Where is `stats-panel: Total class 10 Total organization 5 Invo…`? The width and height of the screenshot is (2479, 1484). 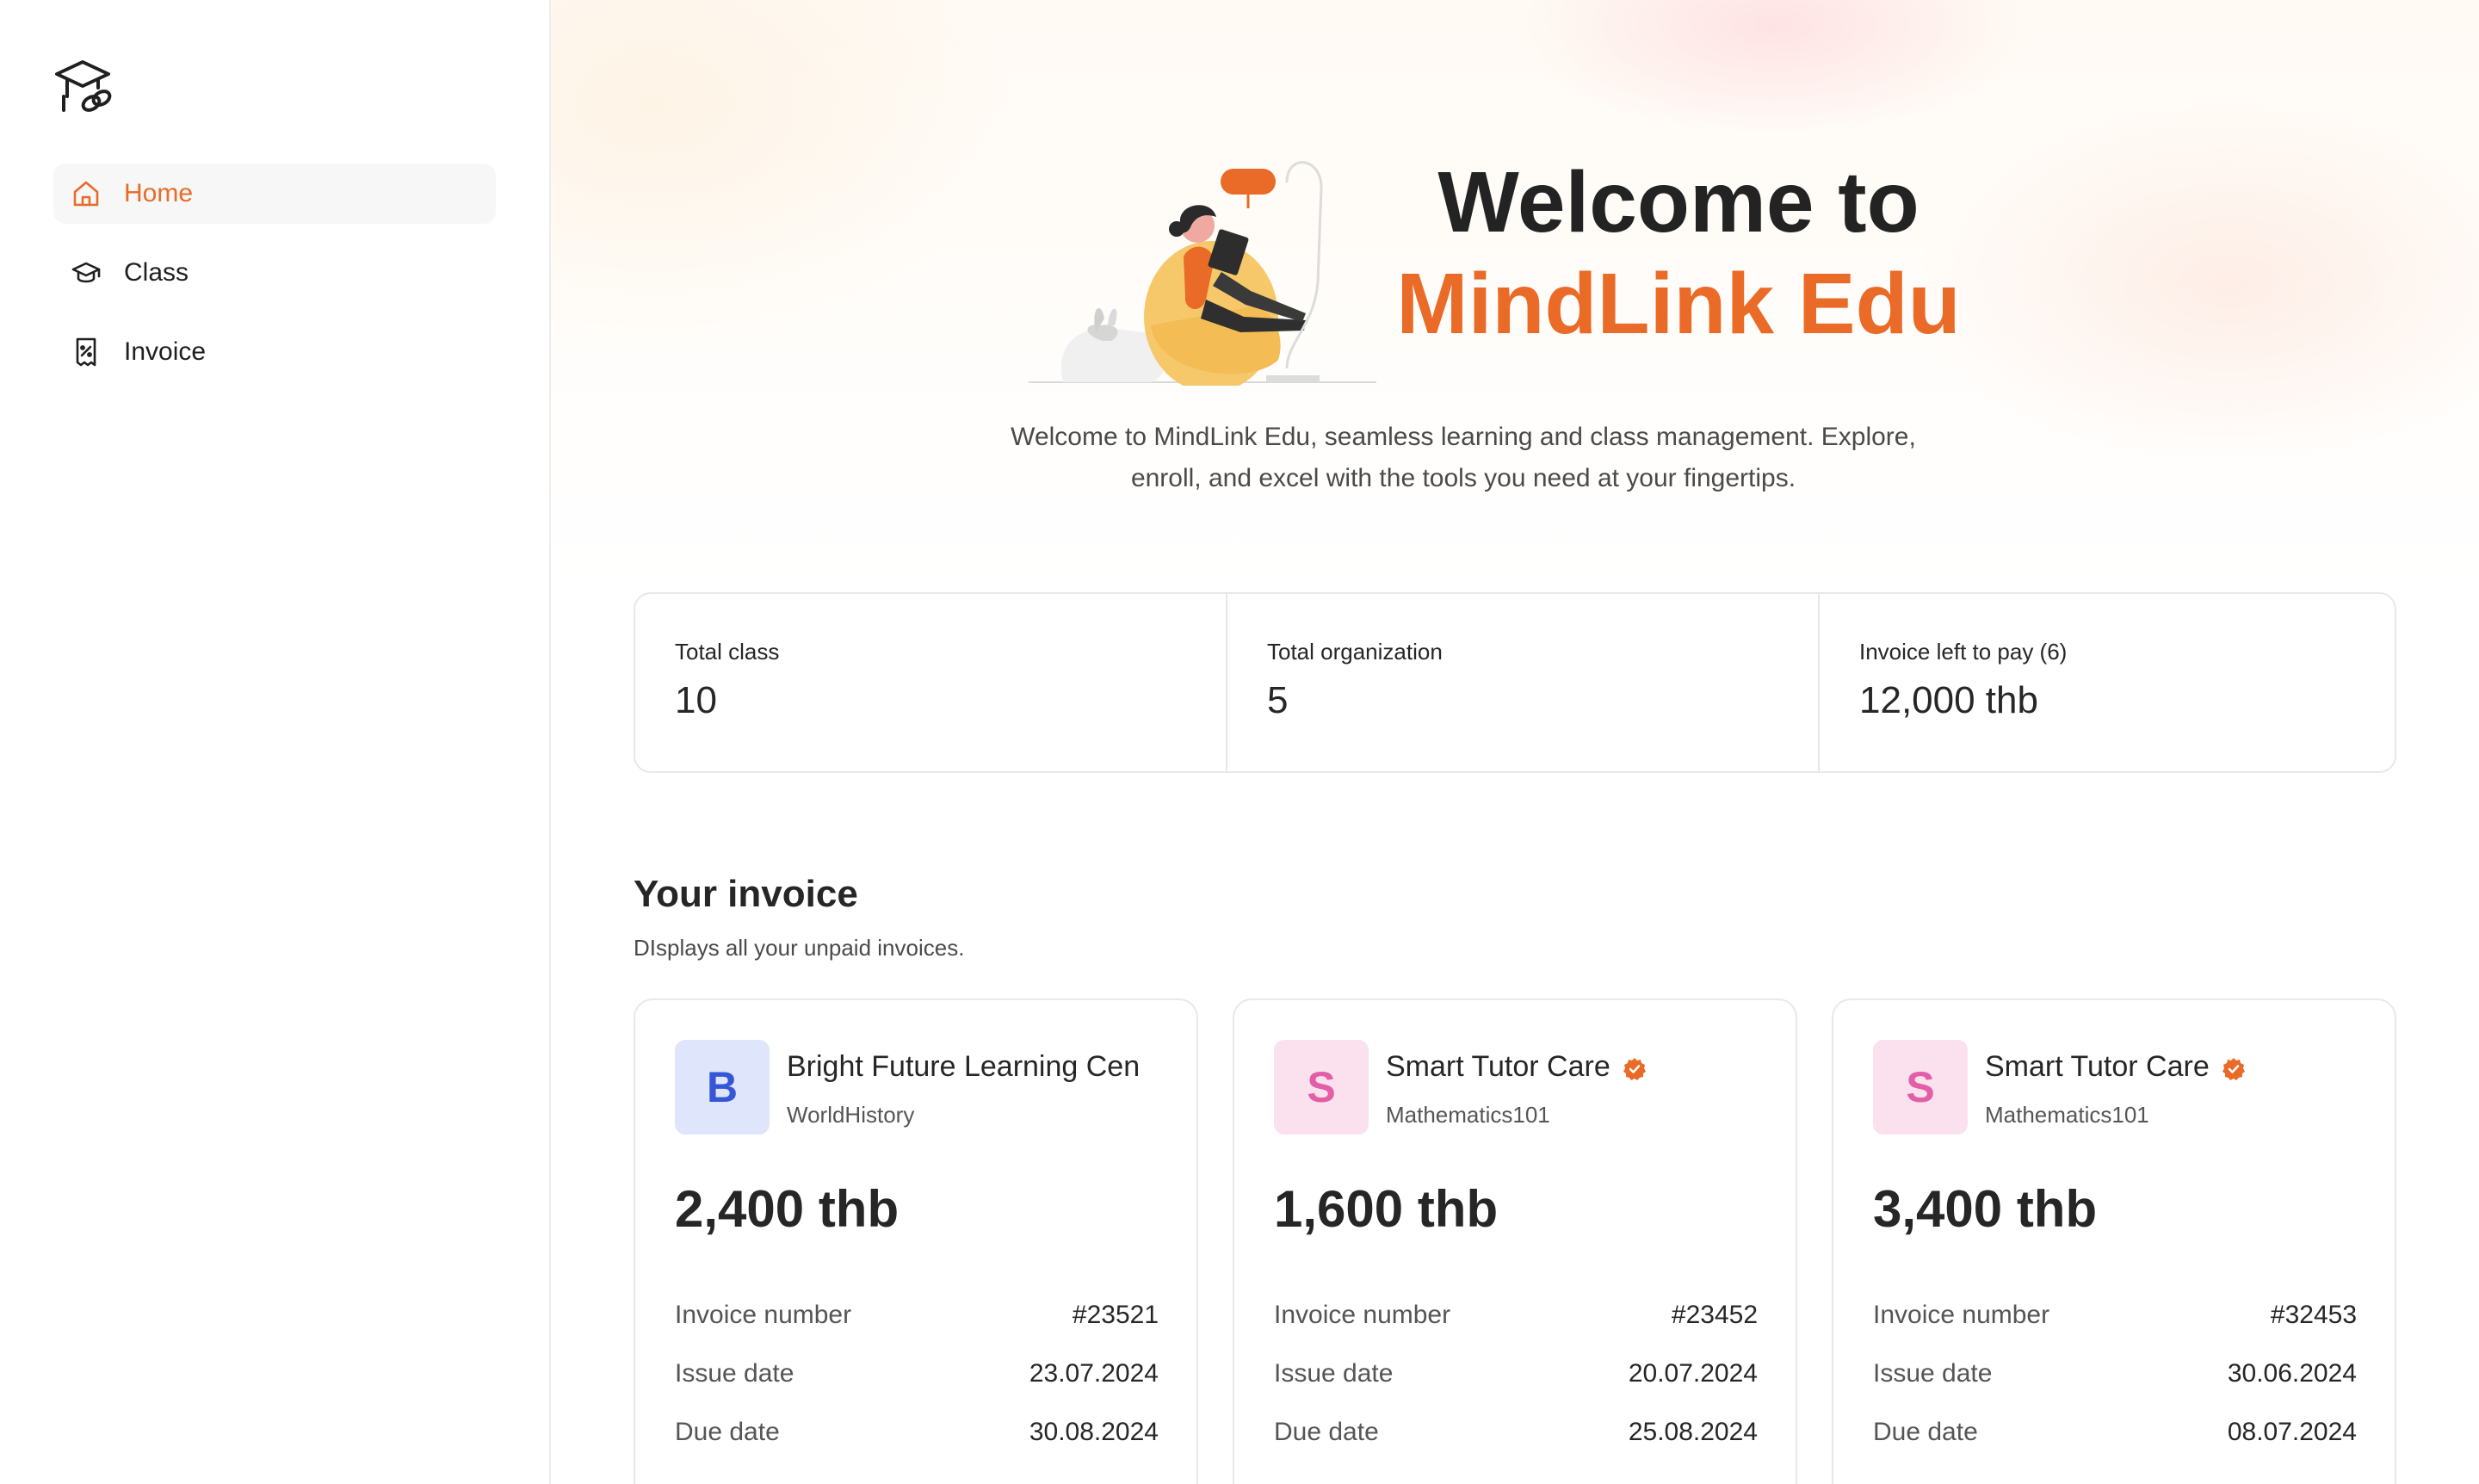 stats-panel: Total class 10 Total organization 5 Invo… is located at coordinates (1515, 682).